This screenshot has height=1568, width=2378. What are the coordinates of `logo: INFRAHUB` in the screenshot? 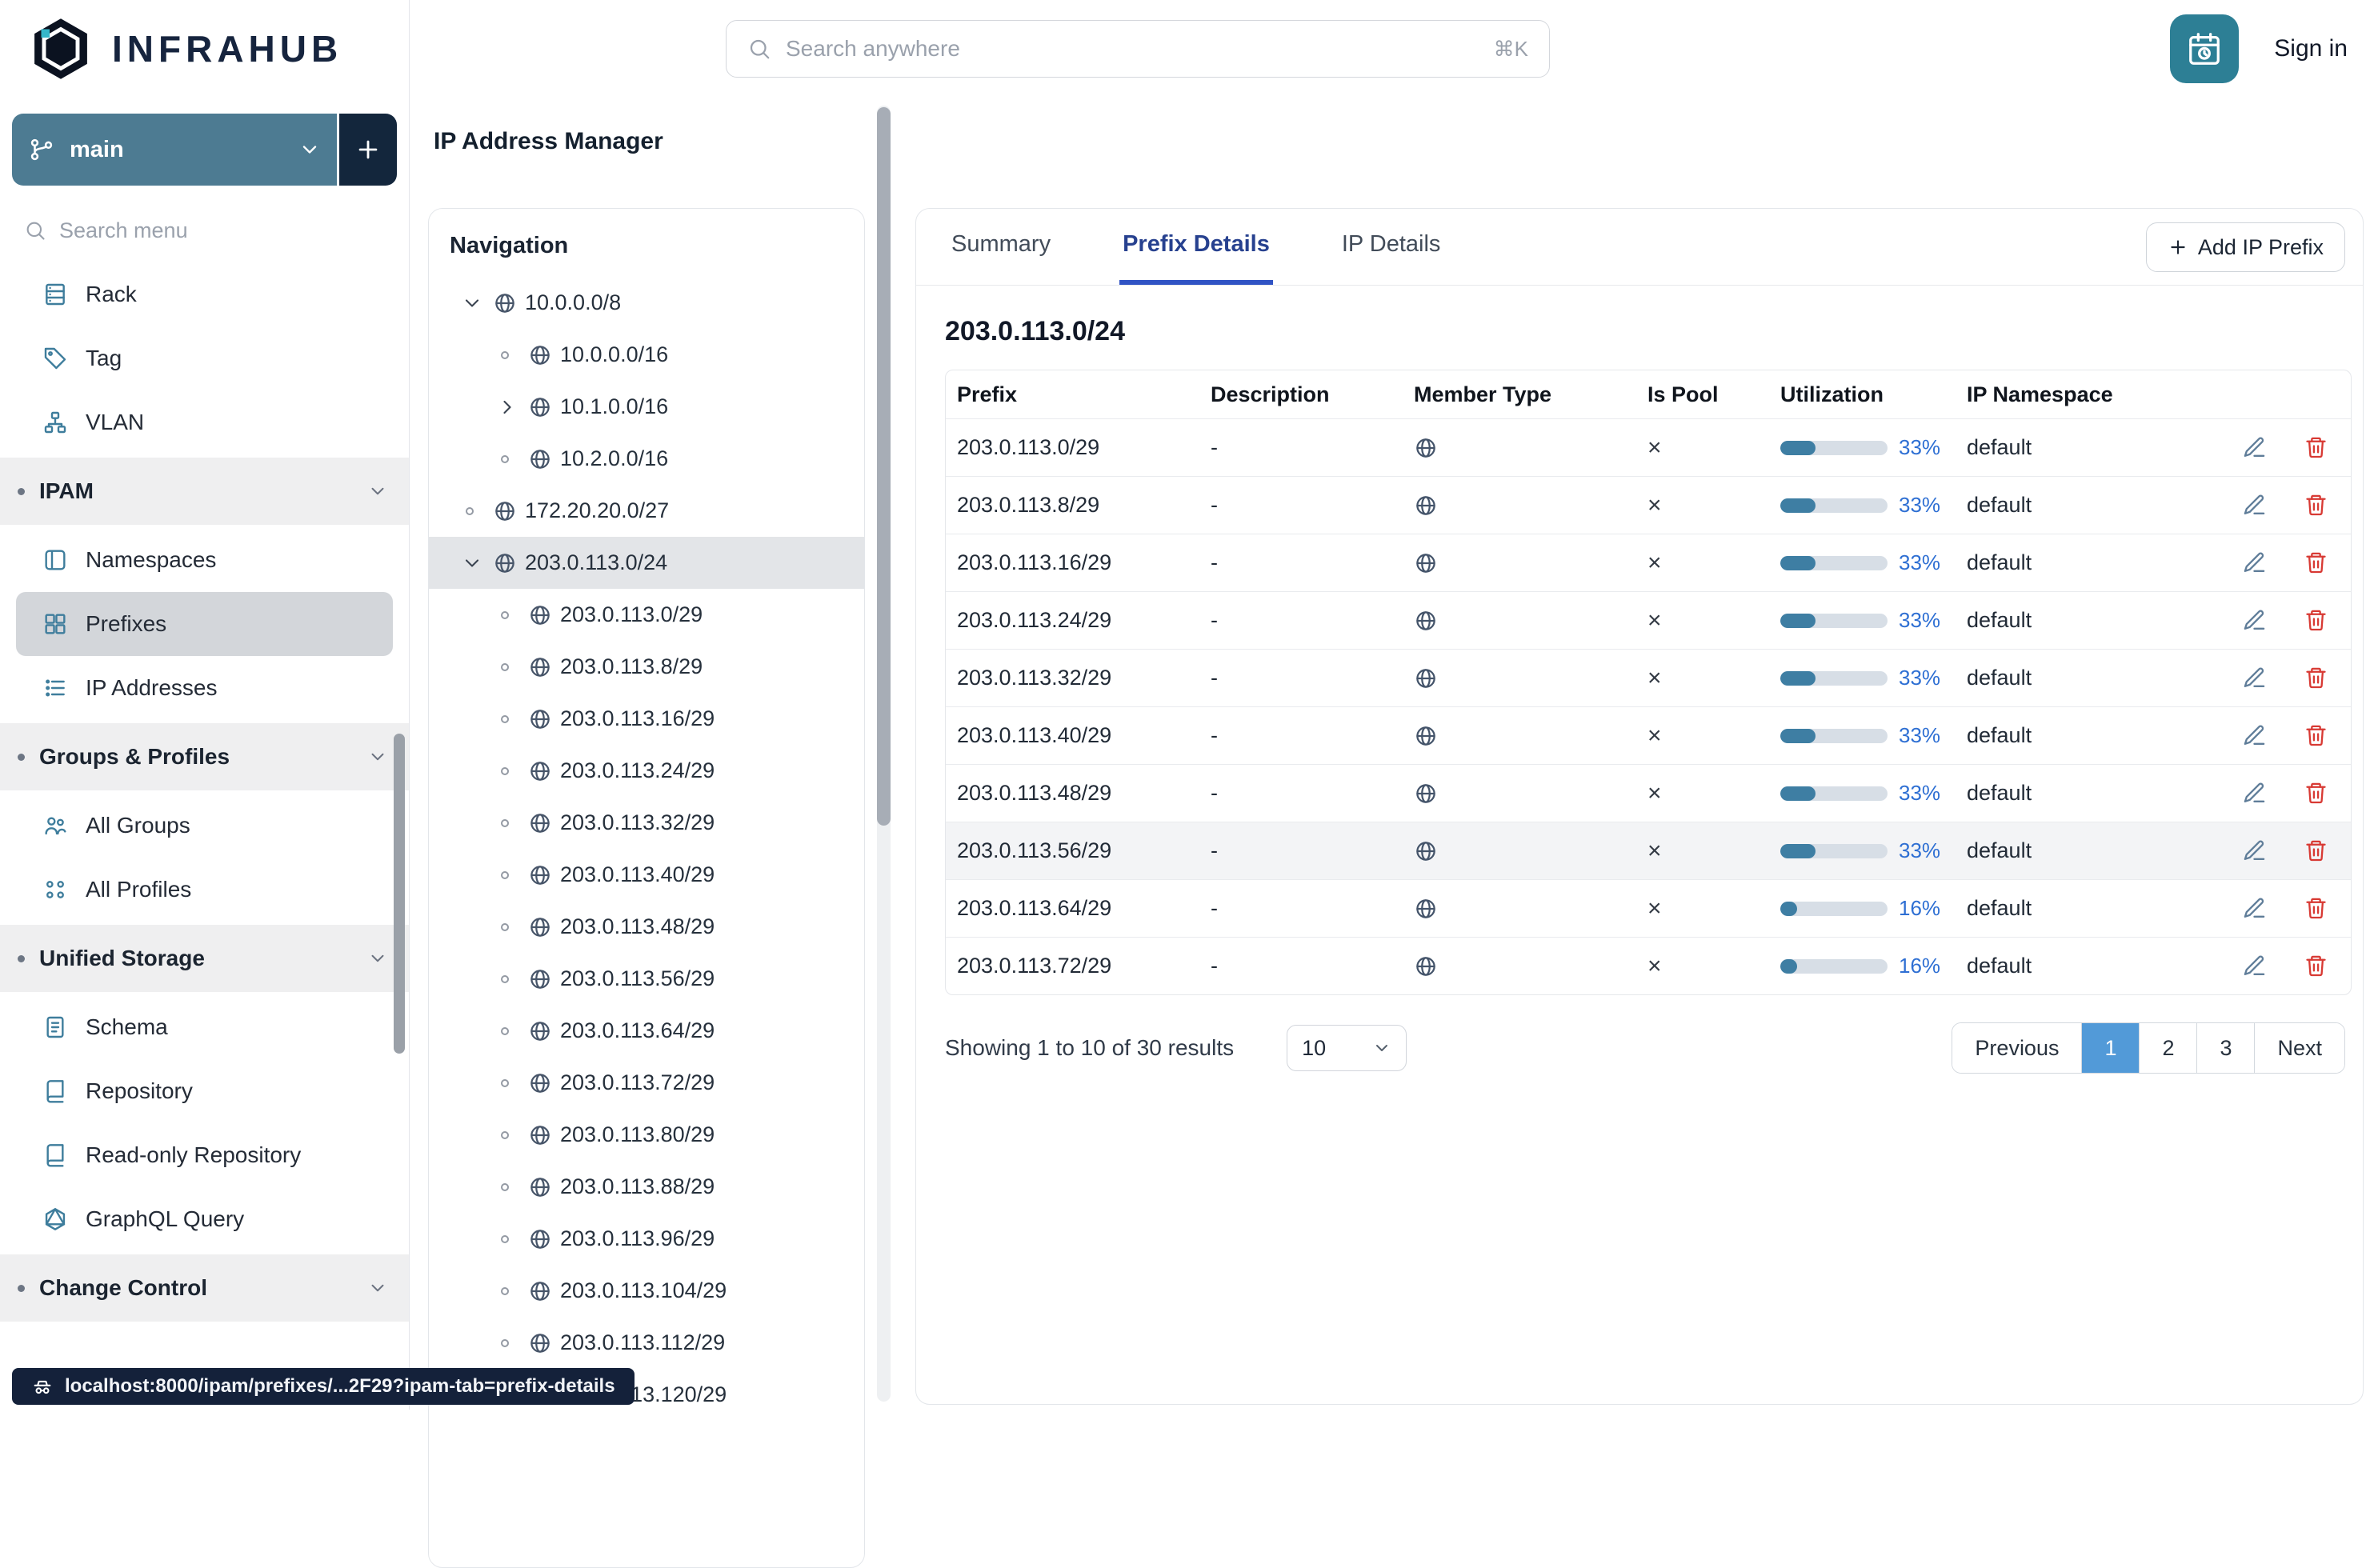 It's located at (204, 49).